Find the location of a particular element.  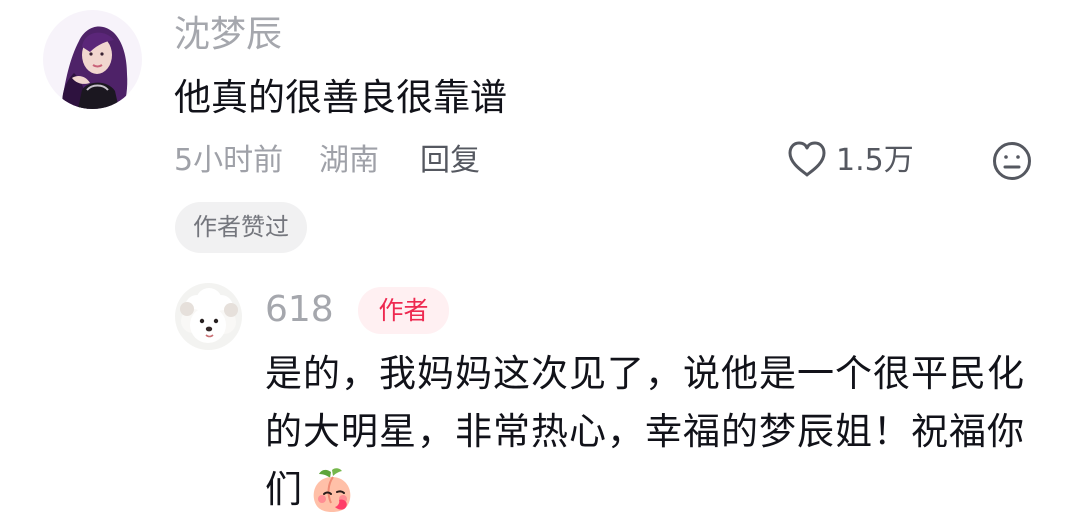

reply-username: 618 is located at coordinates (299, 310).